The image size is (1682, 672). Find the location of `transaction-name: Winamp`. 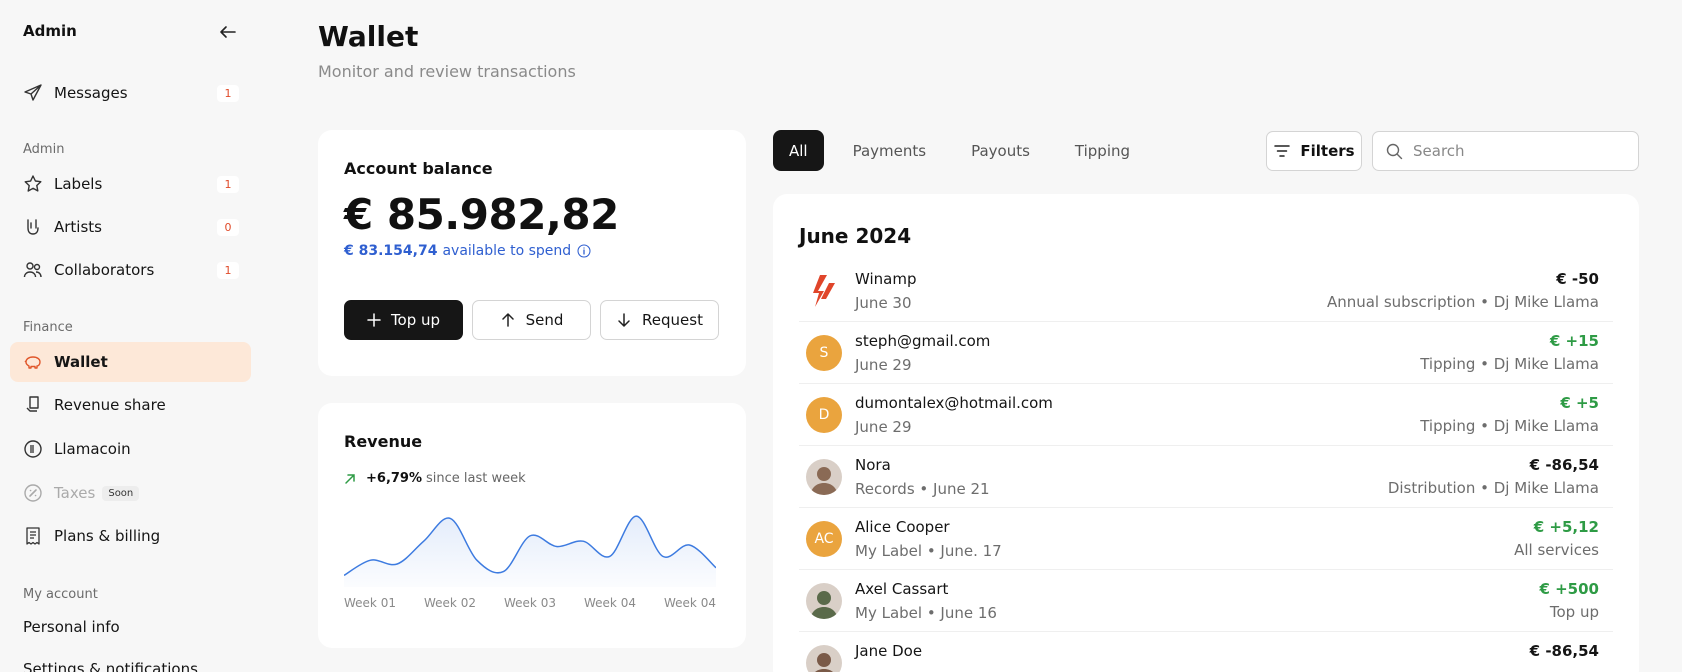

transaction-name: Winamp is located at coordinates (886, 279).